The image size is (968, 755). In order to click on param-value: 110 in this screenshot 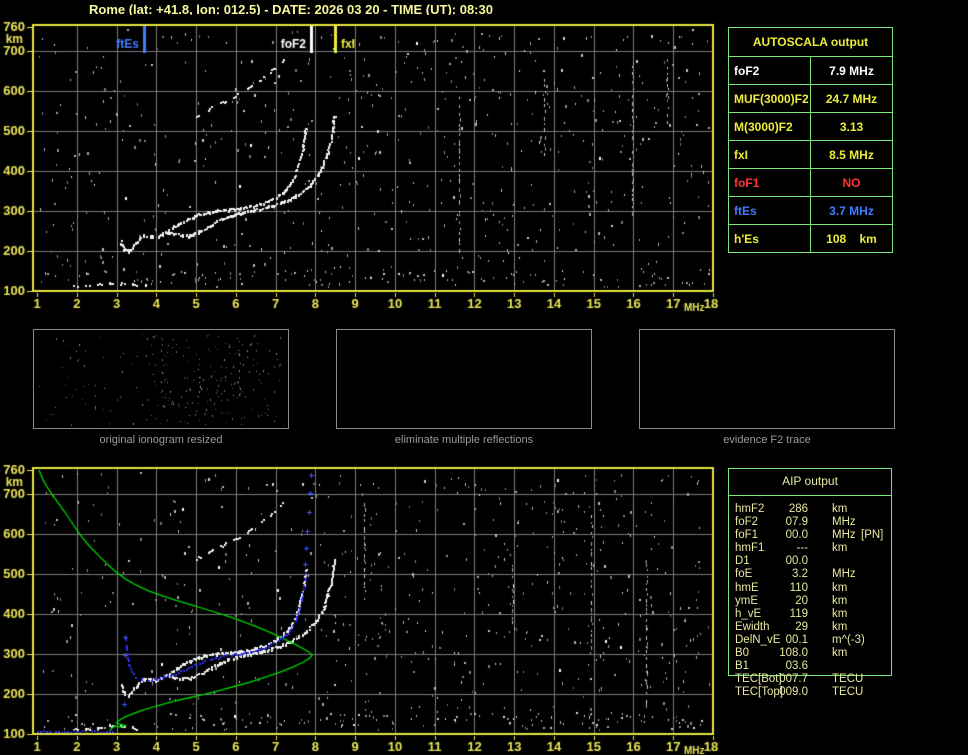, I will do `click(798, 587)`.